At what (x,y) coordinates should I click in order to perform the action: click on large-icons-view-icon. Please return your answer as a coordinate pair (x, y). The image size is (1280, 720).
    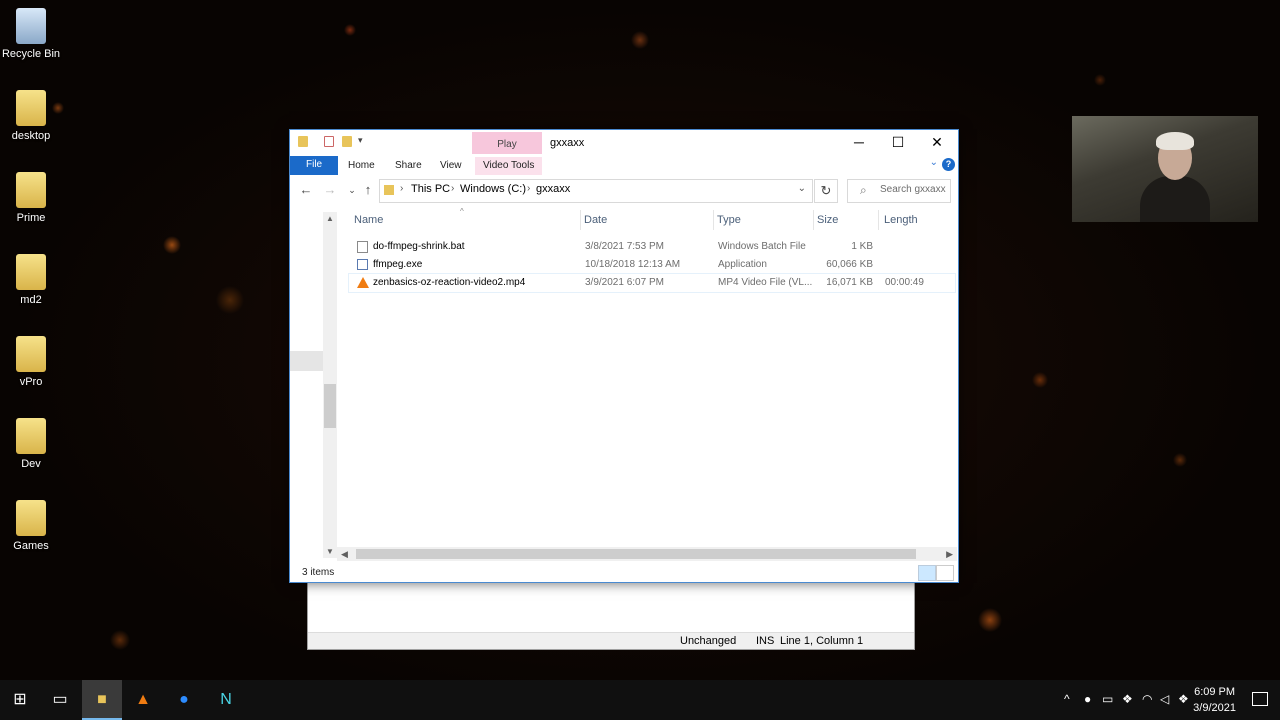
    Looking at the image, I should click on (945, 573).